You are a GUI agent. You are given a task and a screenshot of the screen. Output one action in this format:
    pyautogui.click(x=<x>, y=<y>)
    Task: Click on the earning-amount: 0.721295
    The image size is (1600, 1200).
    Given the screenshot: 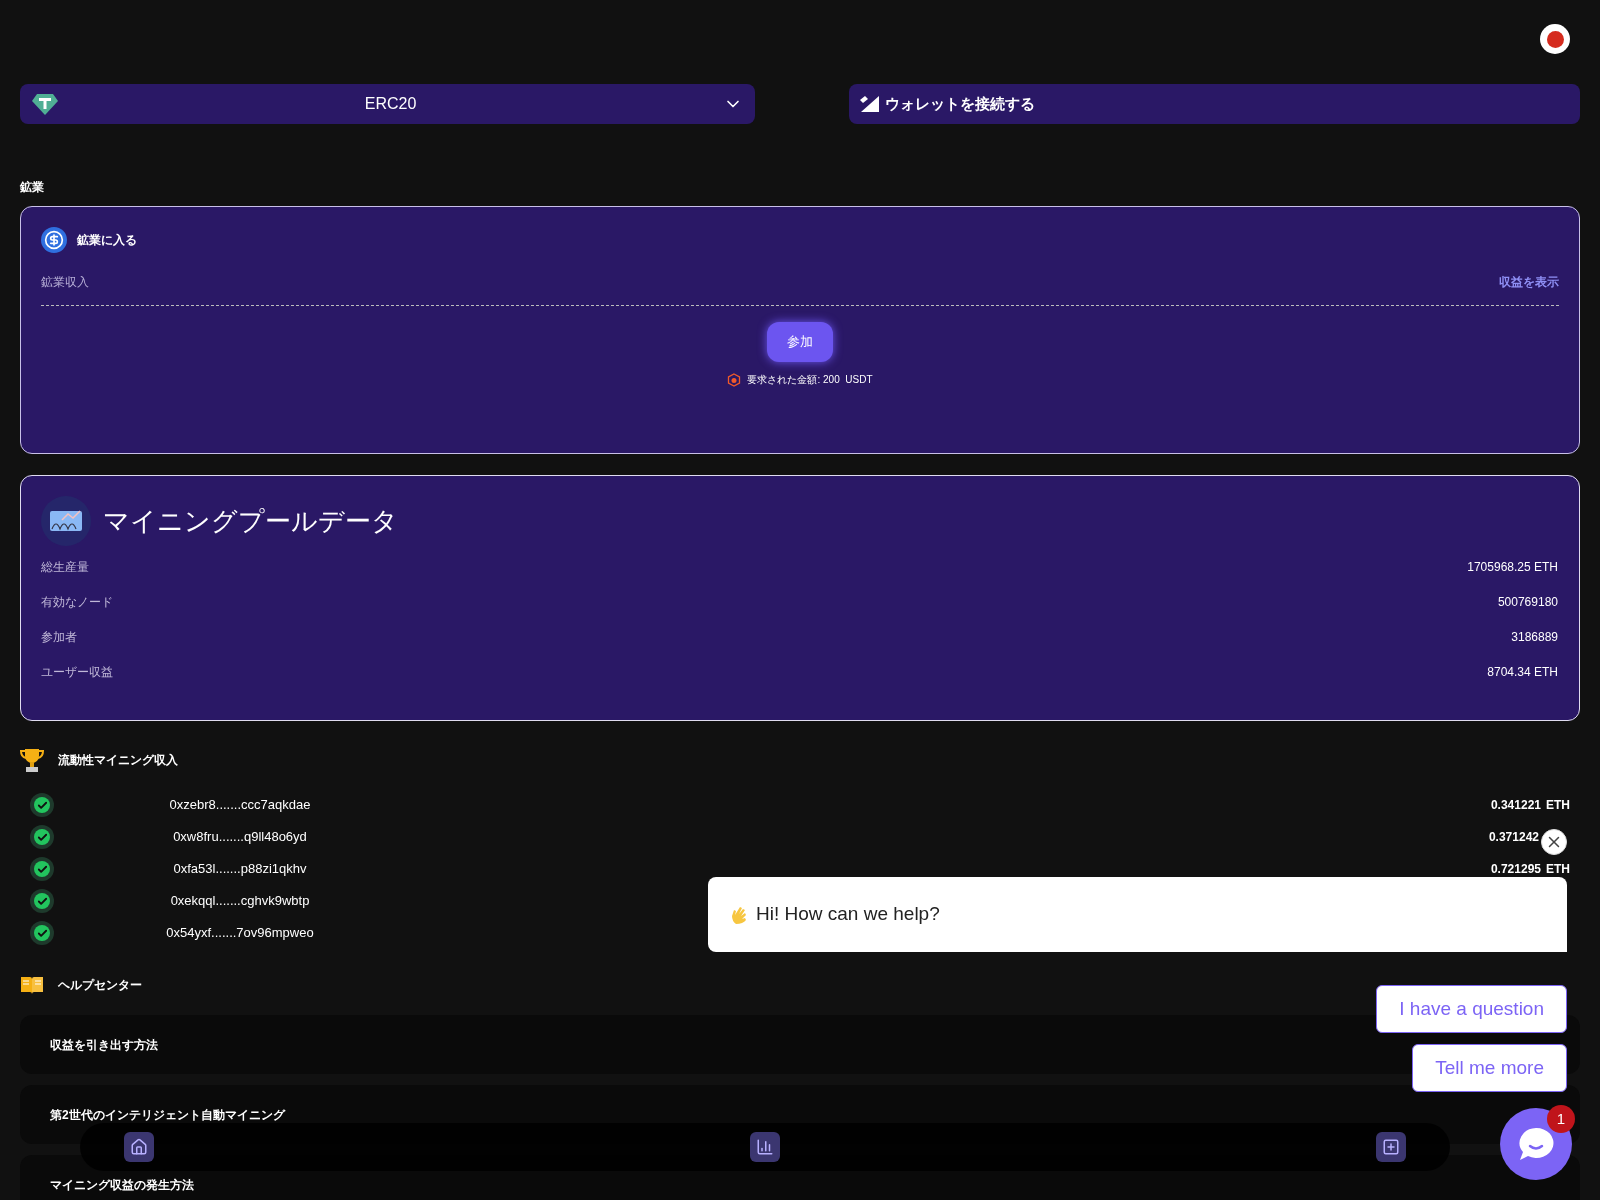 What is the action you would take?
    pyautogui.click(x=1515, y=869)
    